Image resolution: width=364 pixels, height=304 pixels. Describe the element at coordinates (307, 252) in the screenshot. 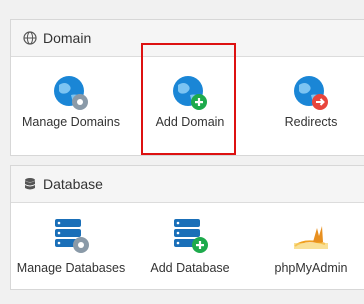

I see `phpmyadmin-link: phpMyAdmin` at that location.